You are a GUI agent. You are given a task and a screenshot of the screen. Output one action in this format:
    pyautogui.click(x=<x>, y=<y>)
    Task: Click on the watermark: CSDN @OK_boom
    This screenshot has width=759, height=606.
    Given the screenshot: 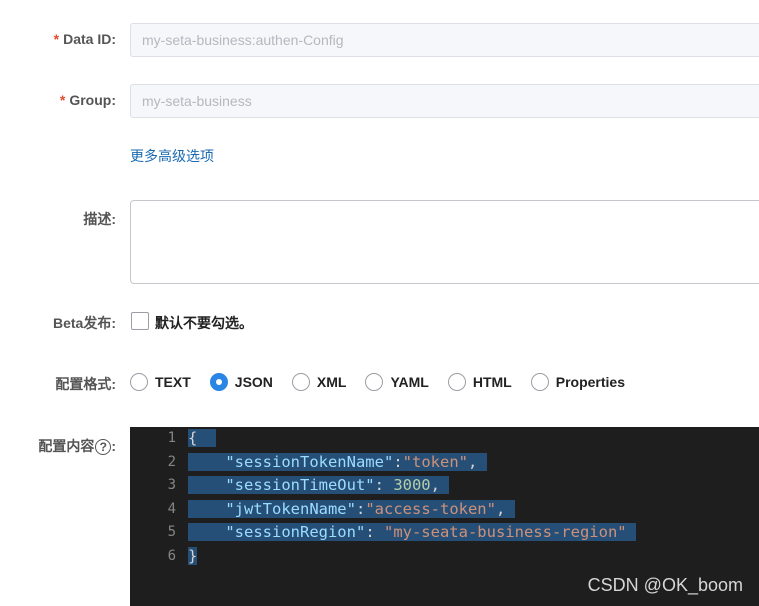 What is the action you would take?
    pyautogui.click(x=665, y=585)
    